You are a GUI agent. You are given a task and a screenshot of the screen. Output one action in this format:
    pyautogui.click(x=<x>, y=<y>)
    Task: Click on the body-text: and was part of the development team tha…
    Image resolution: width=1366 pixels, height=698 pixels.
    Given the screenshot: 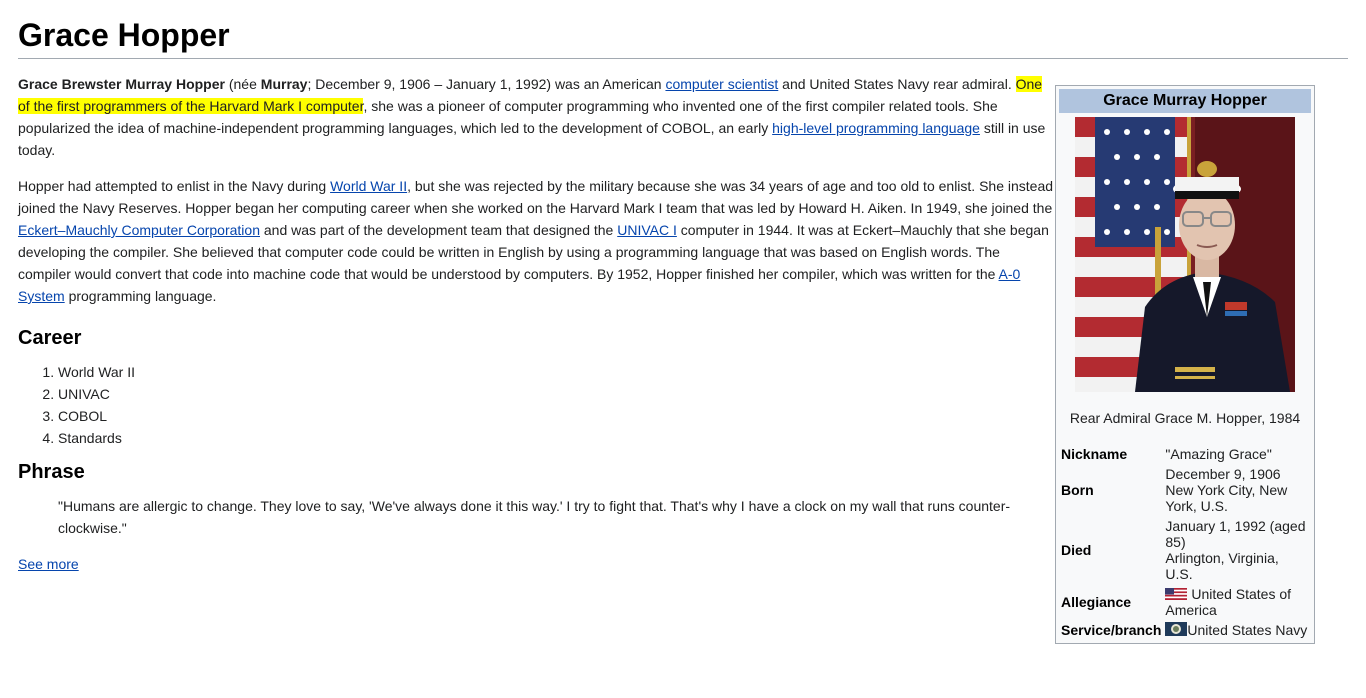 What is the action you would take?
    pyautogui.click(x=439, y=230)
    